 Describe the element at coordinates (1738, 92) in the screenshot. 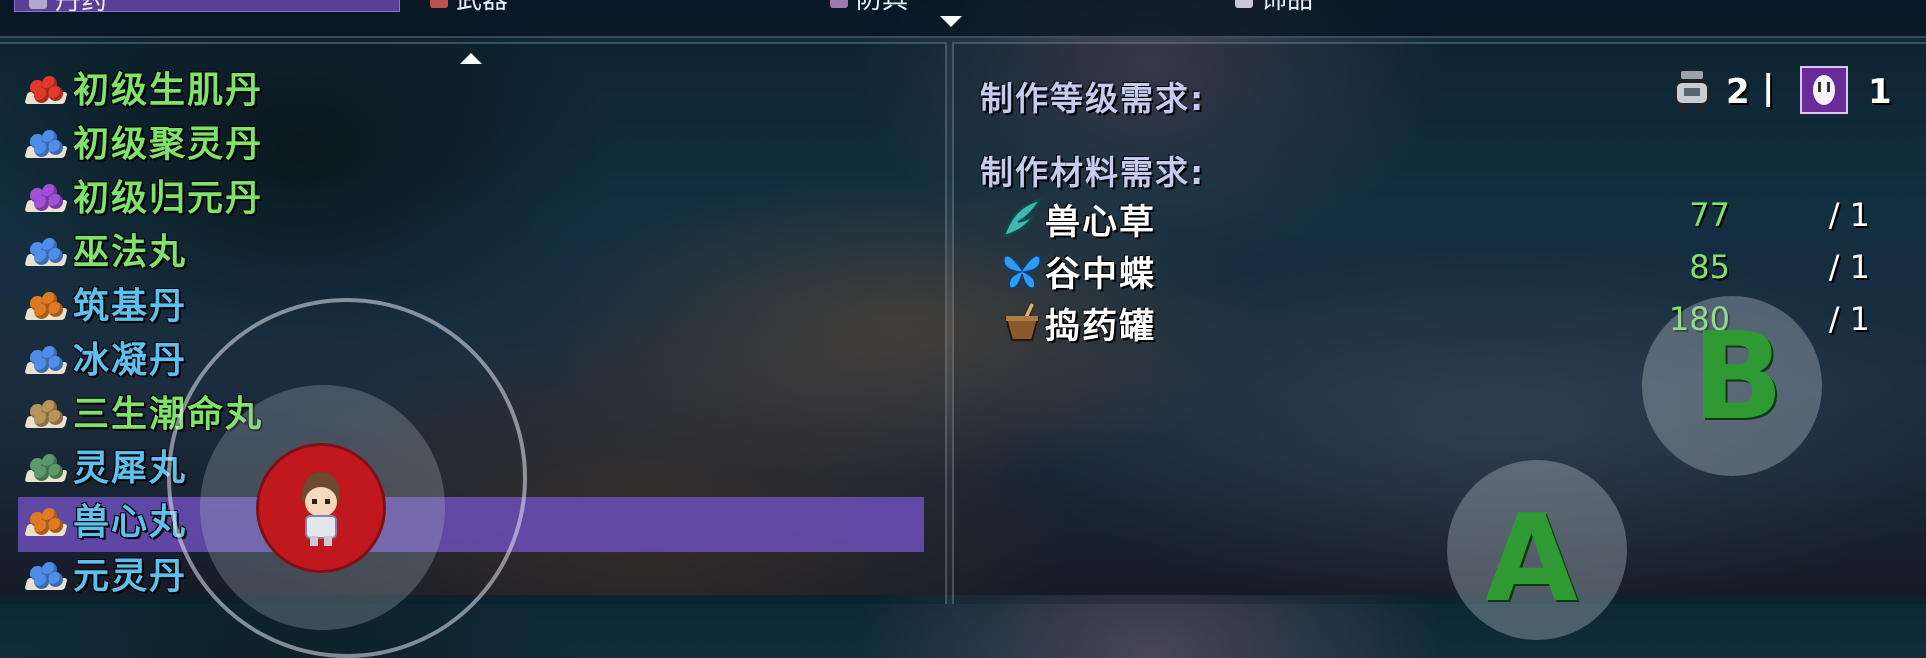

I see `furnace-level-value: 2` at that location.